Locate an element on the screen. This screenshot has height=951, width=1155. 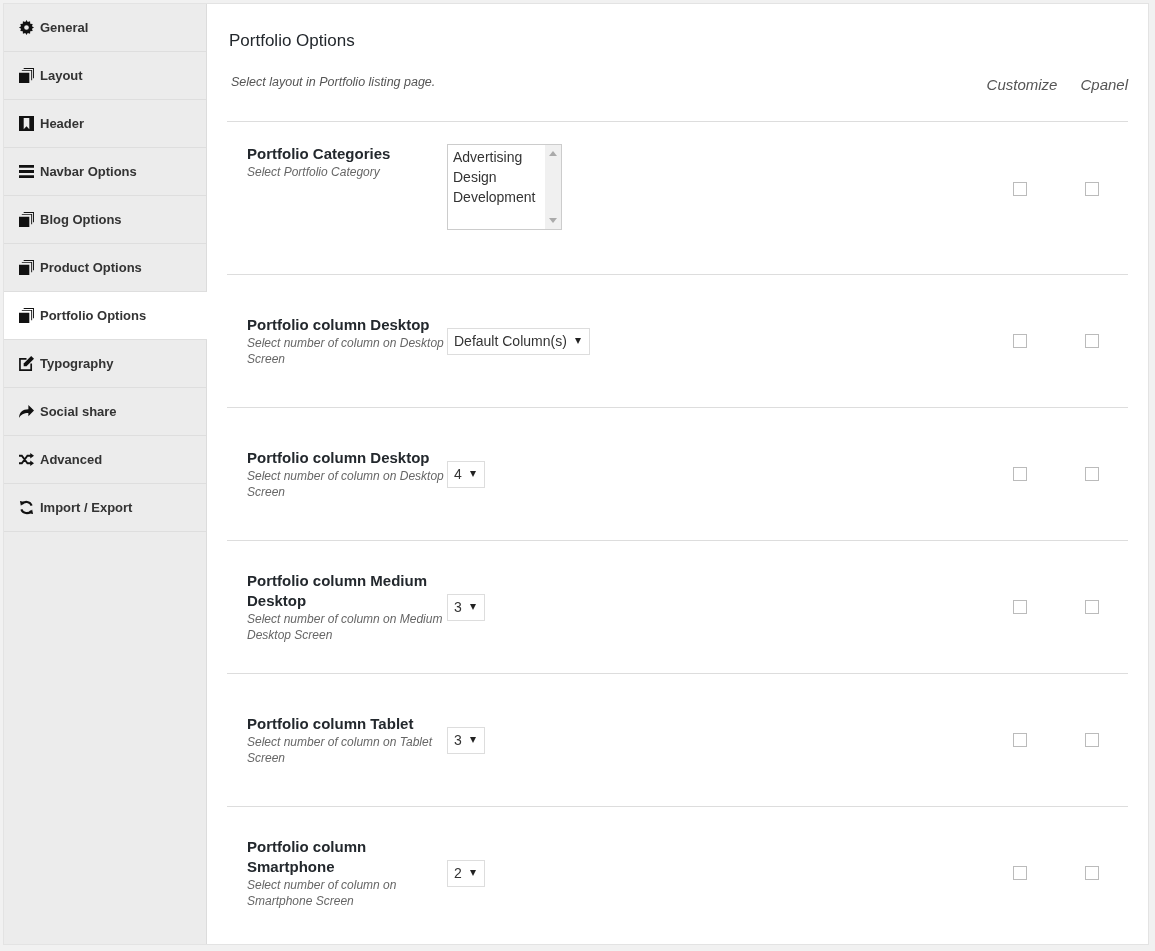
option-description: Select number of column on Medium Desktop Screen is located at coordinates (345, 627).